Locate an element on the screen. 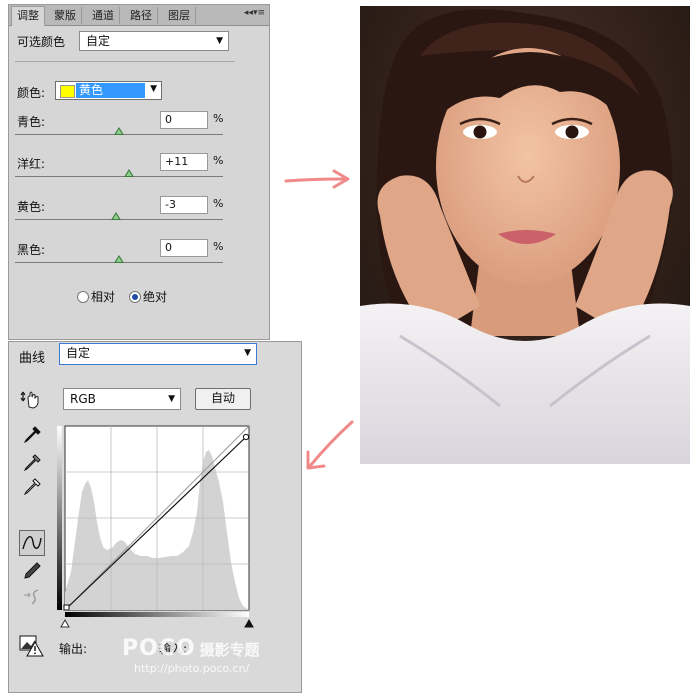 The width and height of the screenshot is (700, 700). black-point-slider is located at coordinates (65, 623).